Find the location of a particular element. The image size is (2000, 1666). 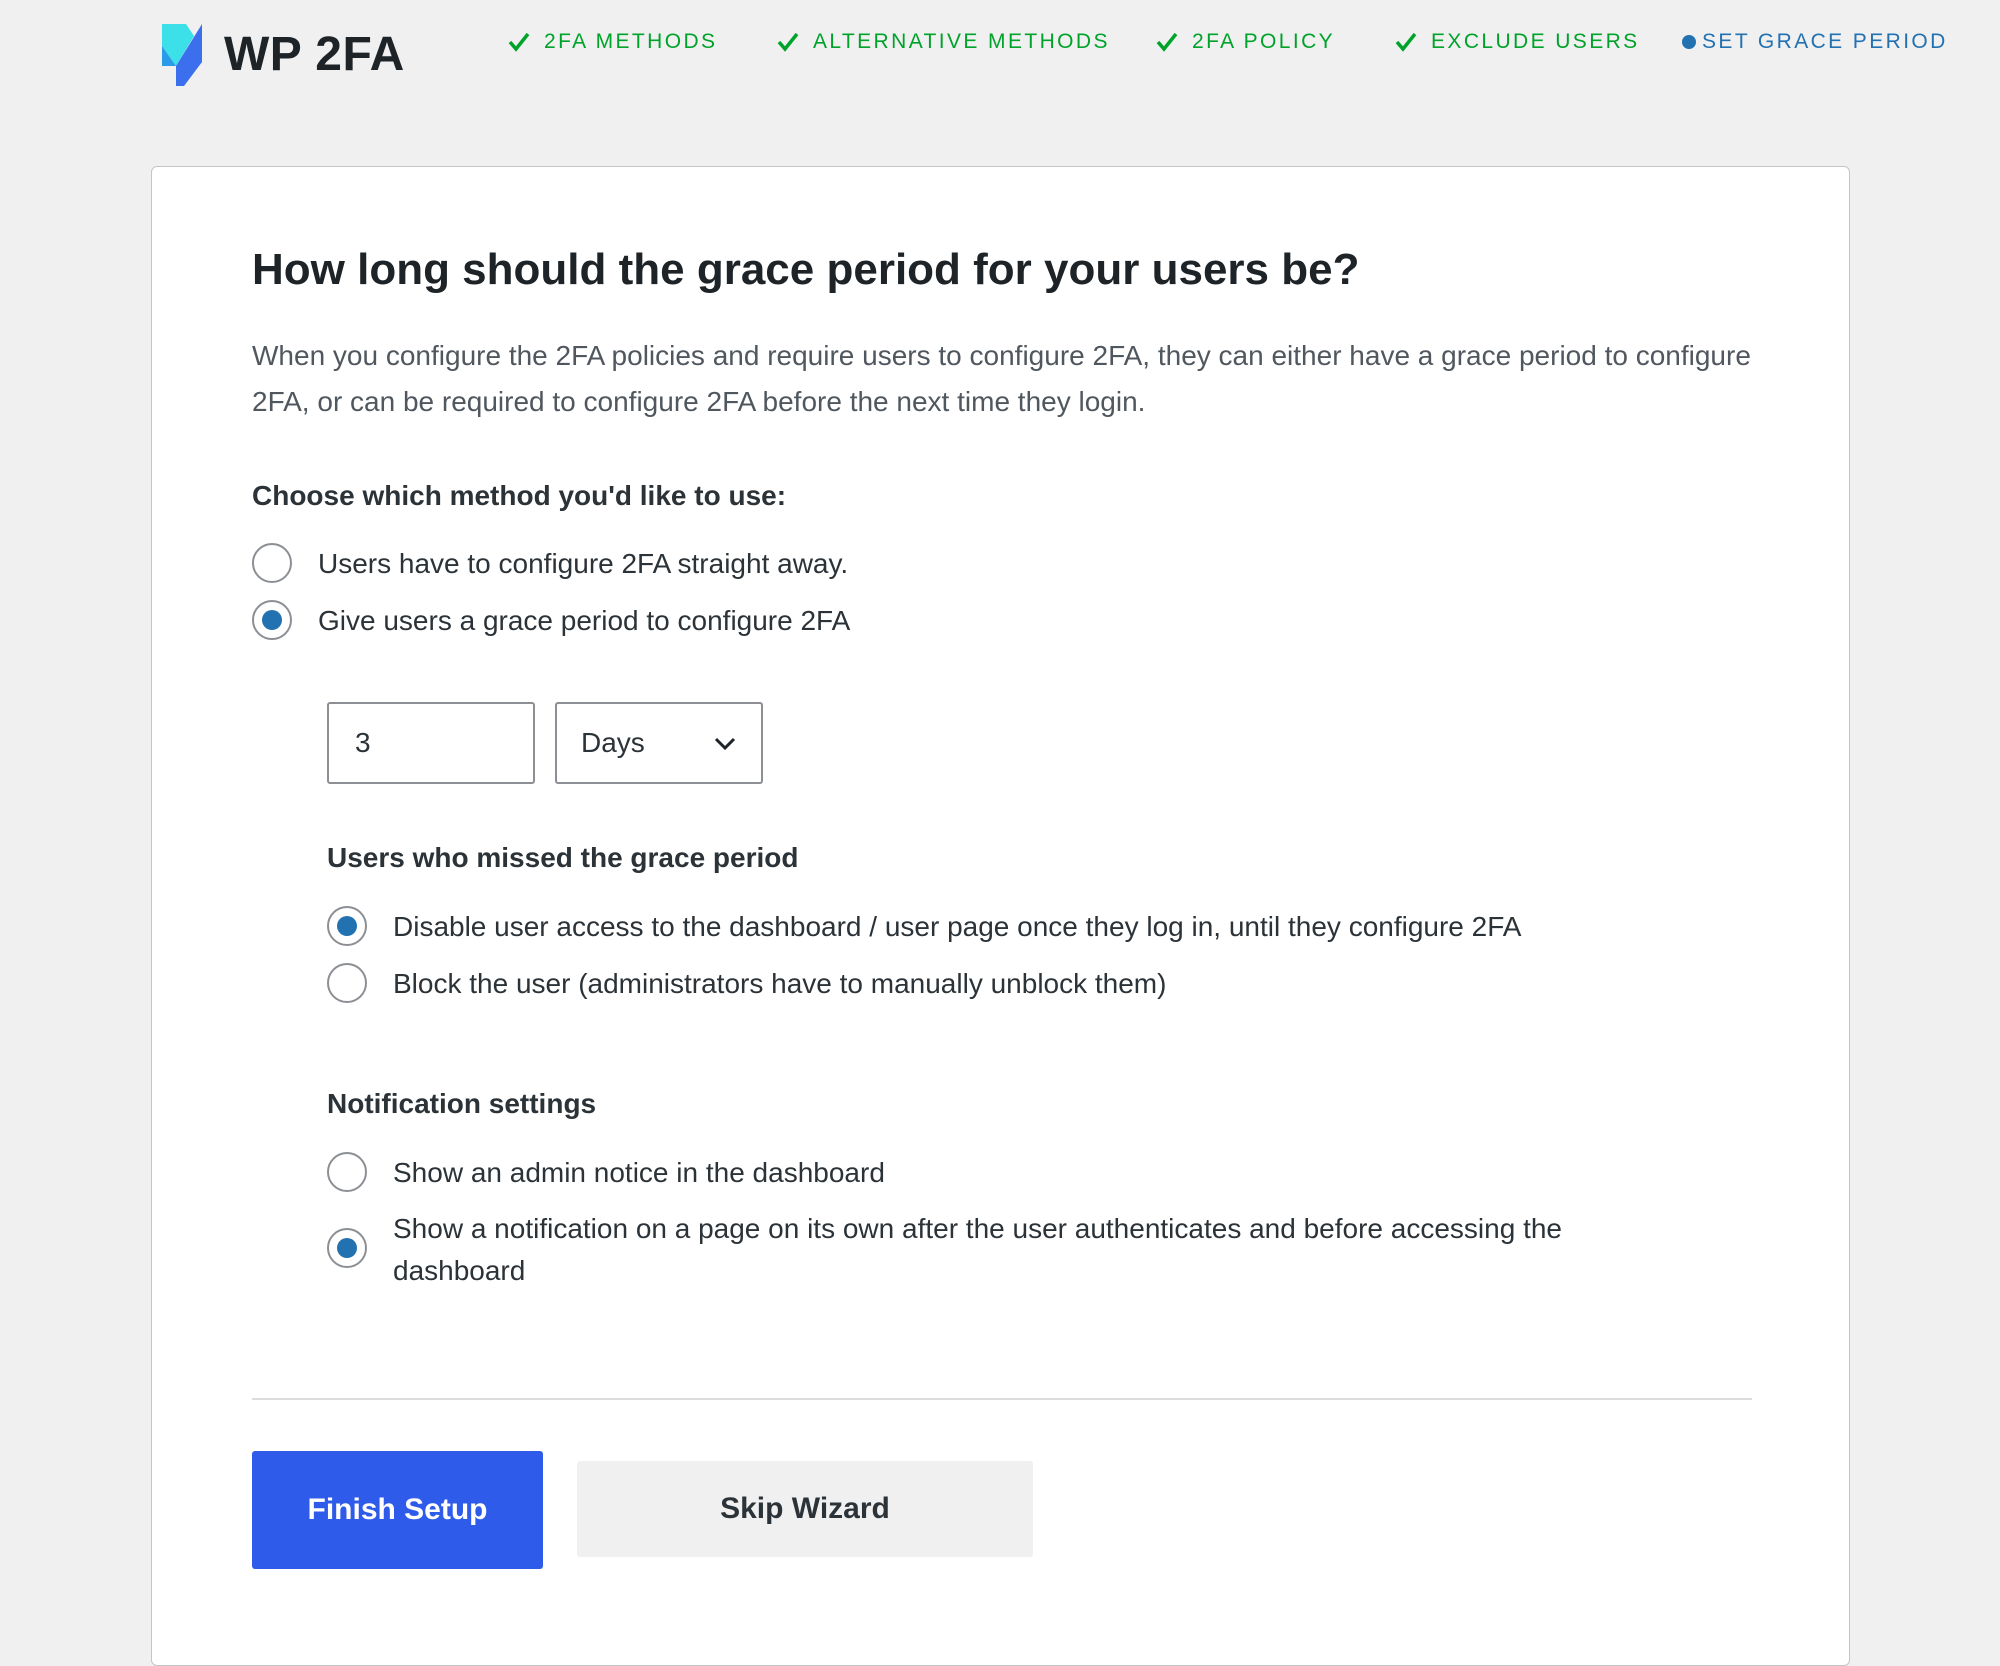

step-alternative-methods: ALTERNATIVE METHODS is located at coordinates (943, 42).